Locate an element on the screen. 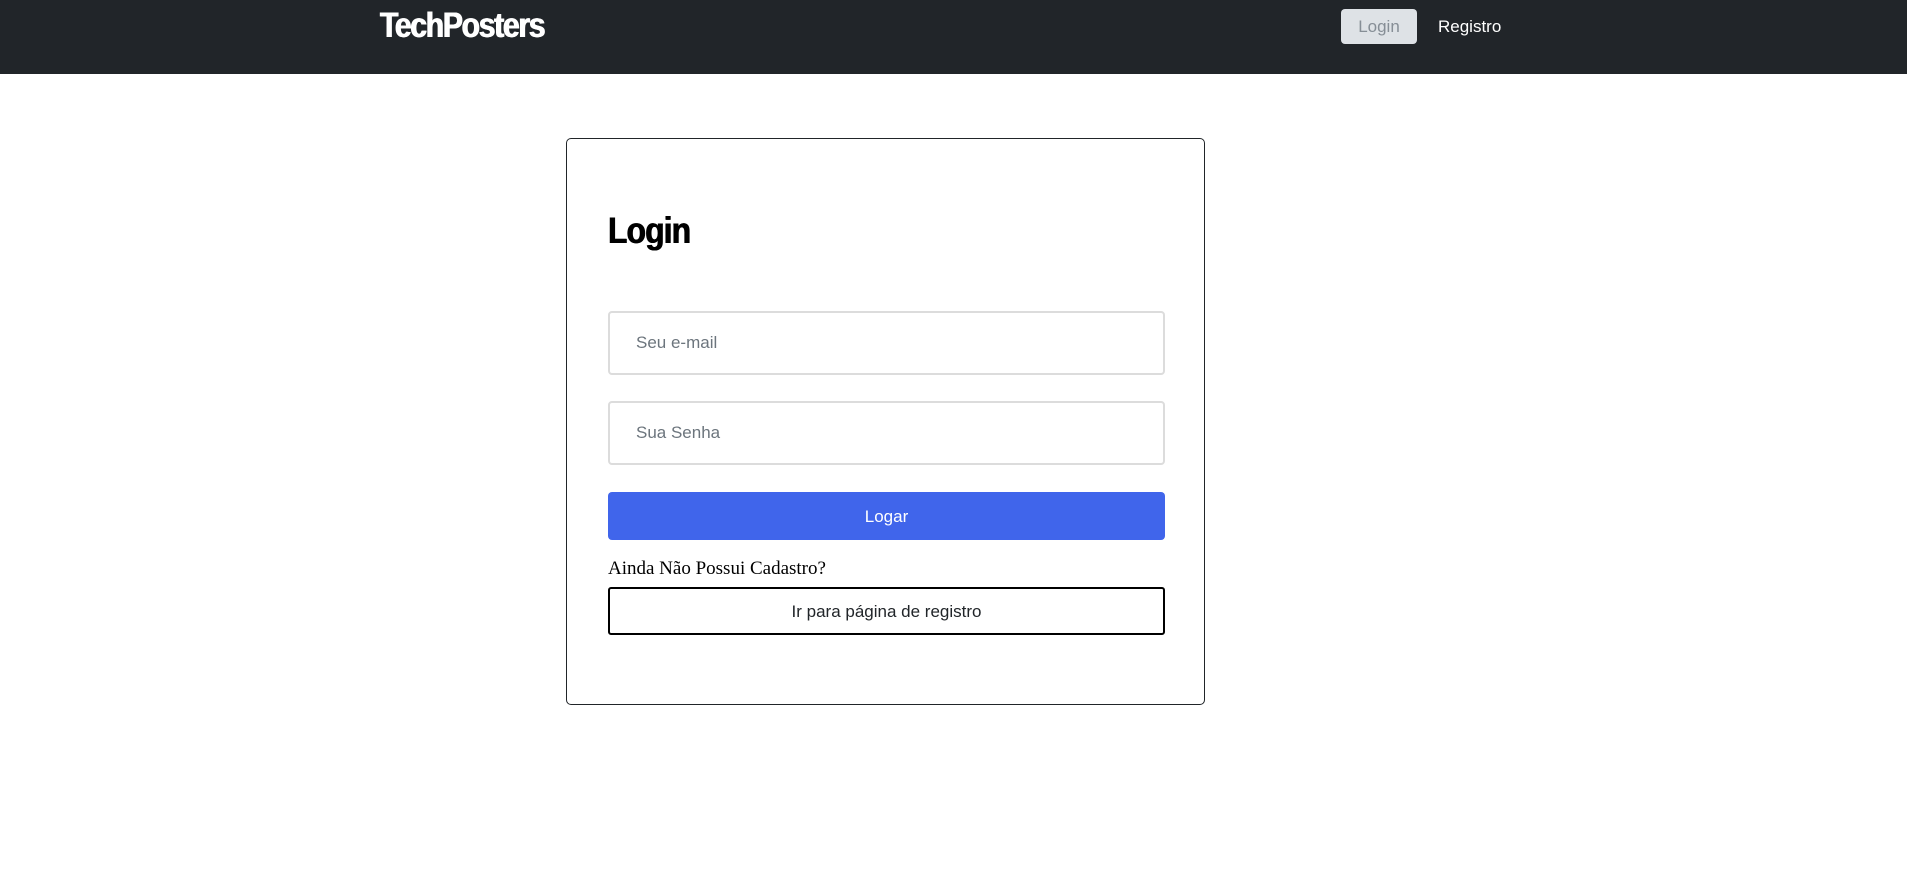 This screenshot has width=1907, height=869. nav-login-button: Login is located at coordinates (1379, 26).